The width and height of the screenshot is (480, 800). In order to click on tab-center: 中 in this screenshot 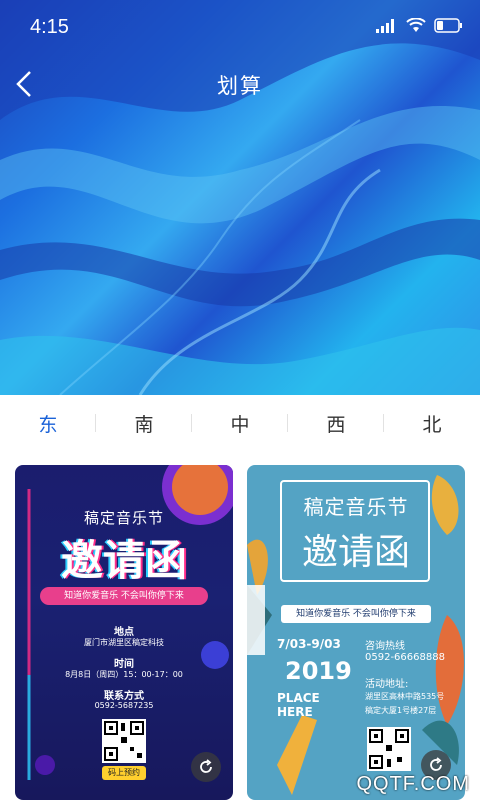, I will do `click(240, 423)`.